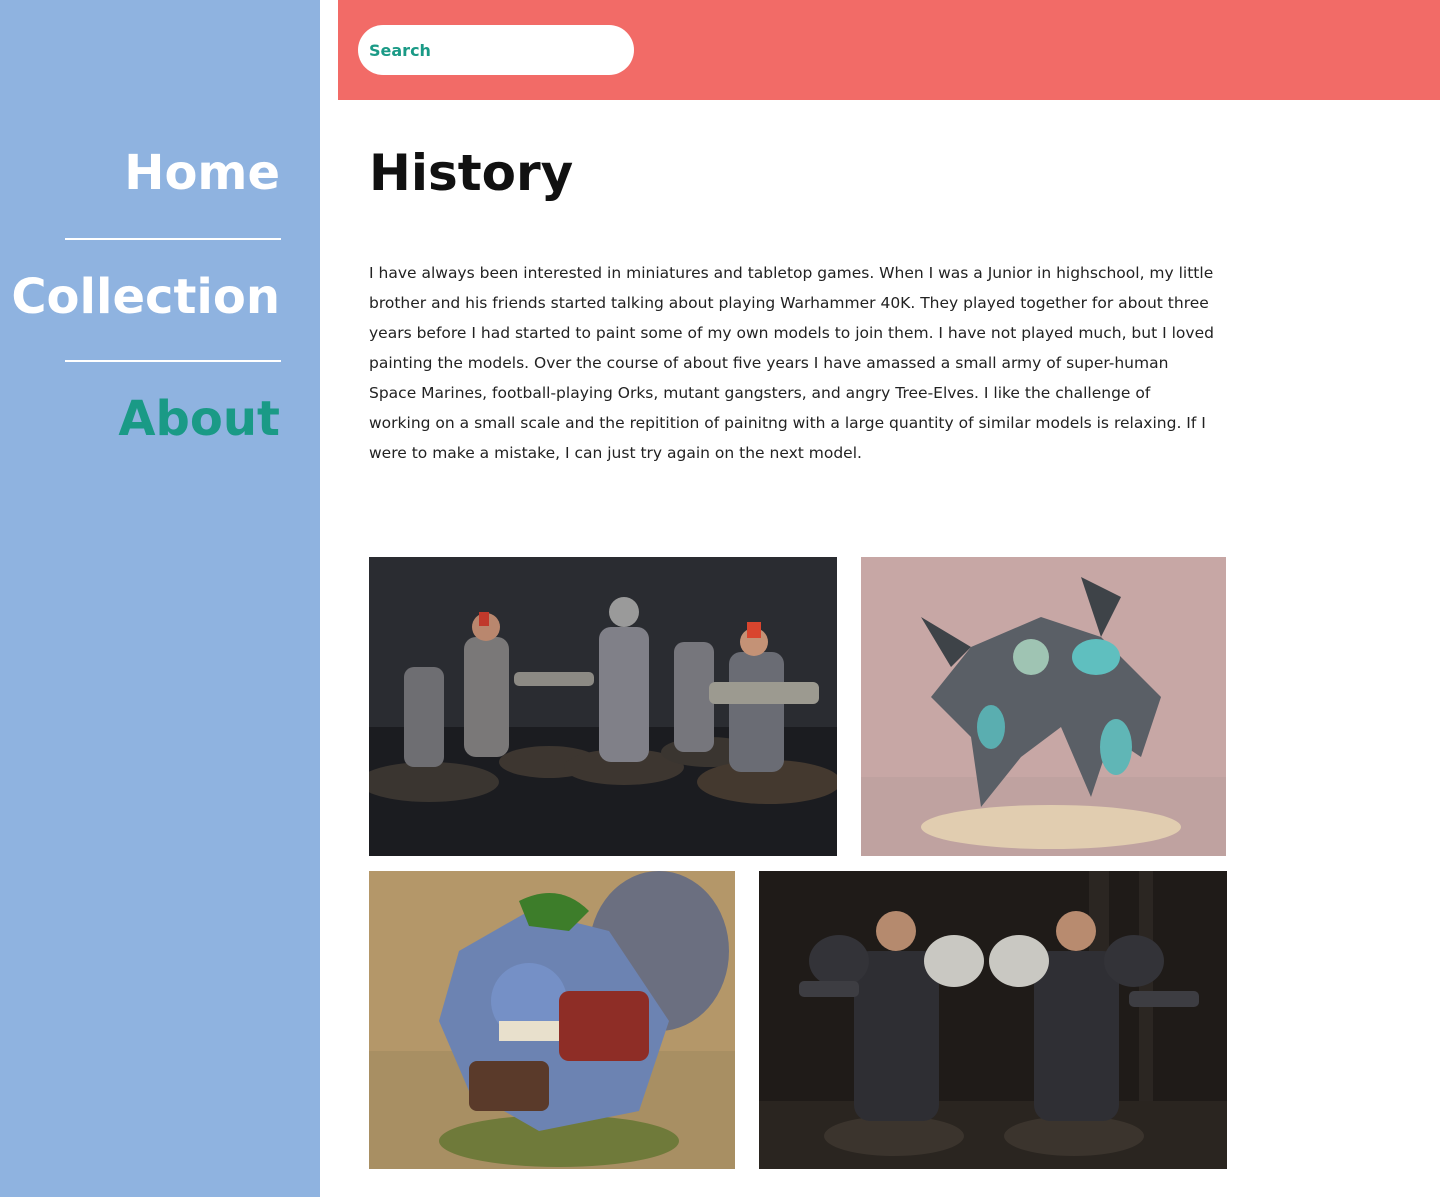 This screenshot has width=1440, height=1197. I want to click on nav-item-home: Home, so click(202, 173).